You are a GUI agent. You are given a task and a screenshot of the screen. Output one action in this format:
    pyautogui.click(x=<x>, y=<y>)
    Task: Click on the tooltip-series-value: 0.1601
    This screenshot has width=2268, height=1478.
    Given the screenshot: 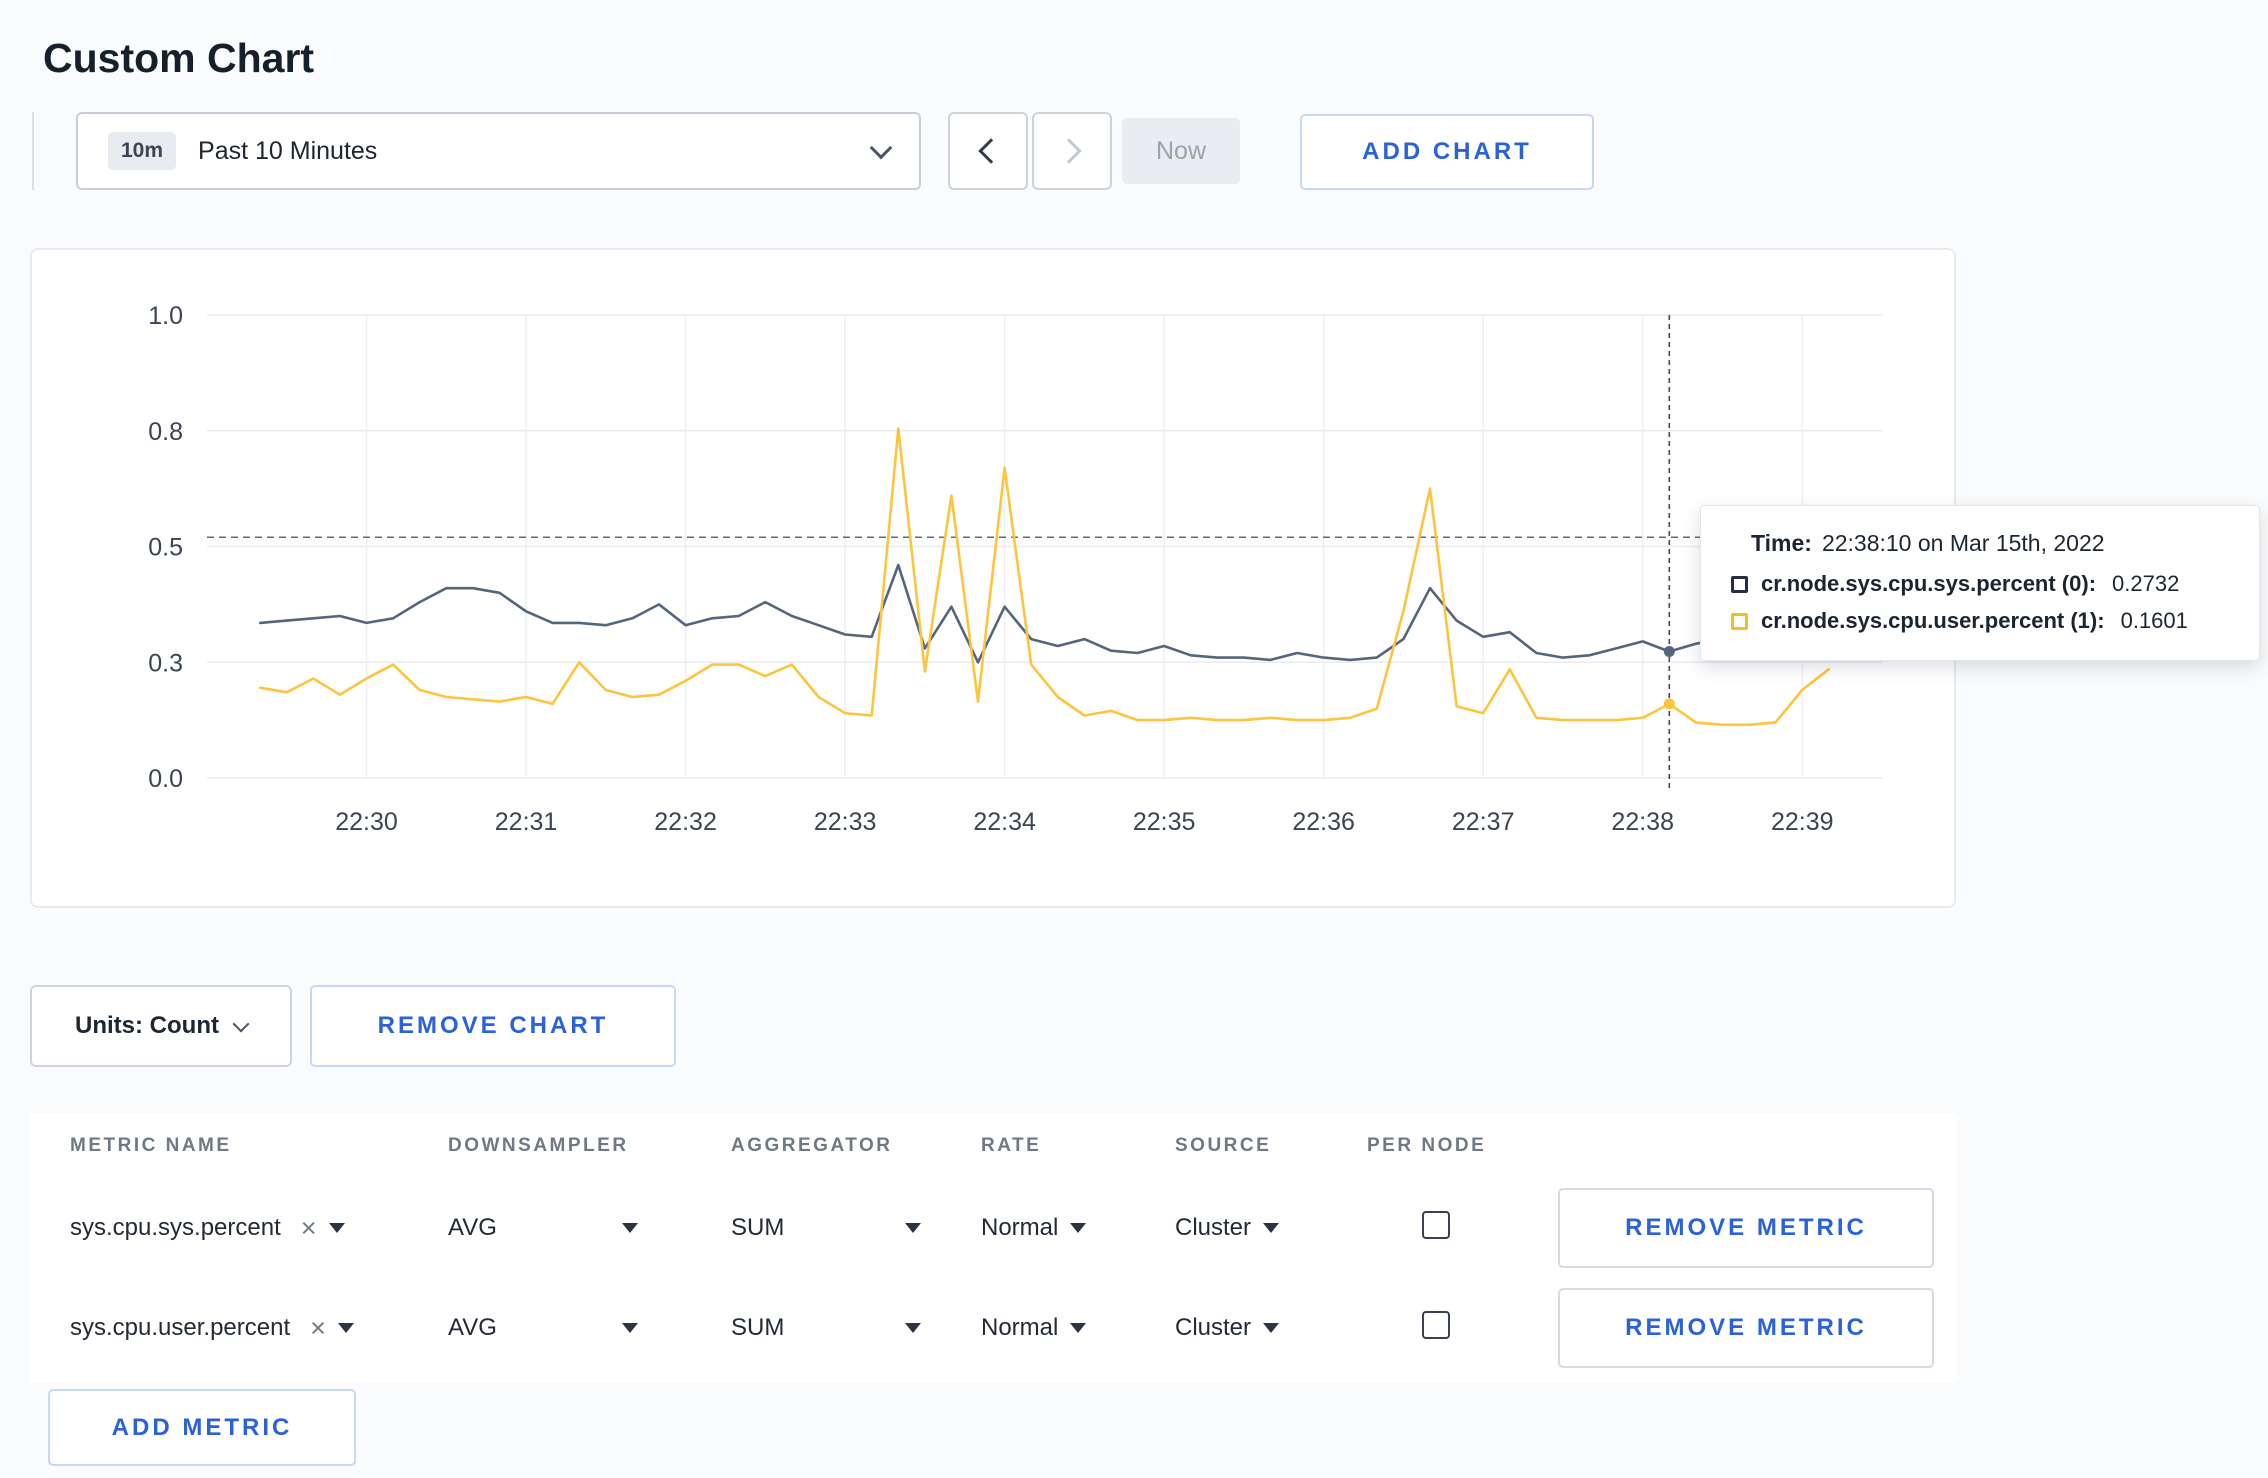 What is the action you would take?
    pyautogui.click(x=2154, y=620)
    